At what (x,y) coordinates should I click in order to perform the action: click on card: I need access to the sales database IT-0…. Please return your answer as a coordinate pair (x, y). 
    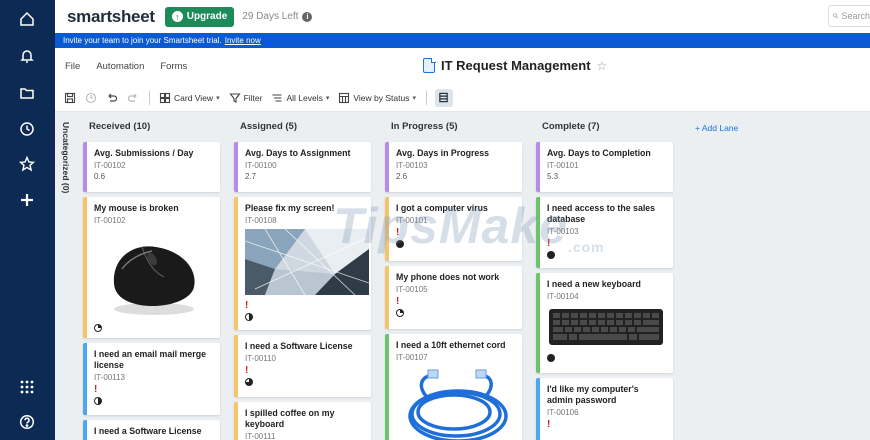
    Looking at the image, I should click on (604, 232).